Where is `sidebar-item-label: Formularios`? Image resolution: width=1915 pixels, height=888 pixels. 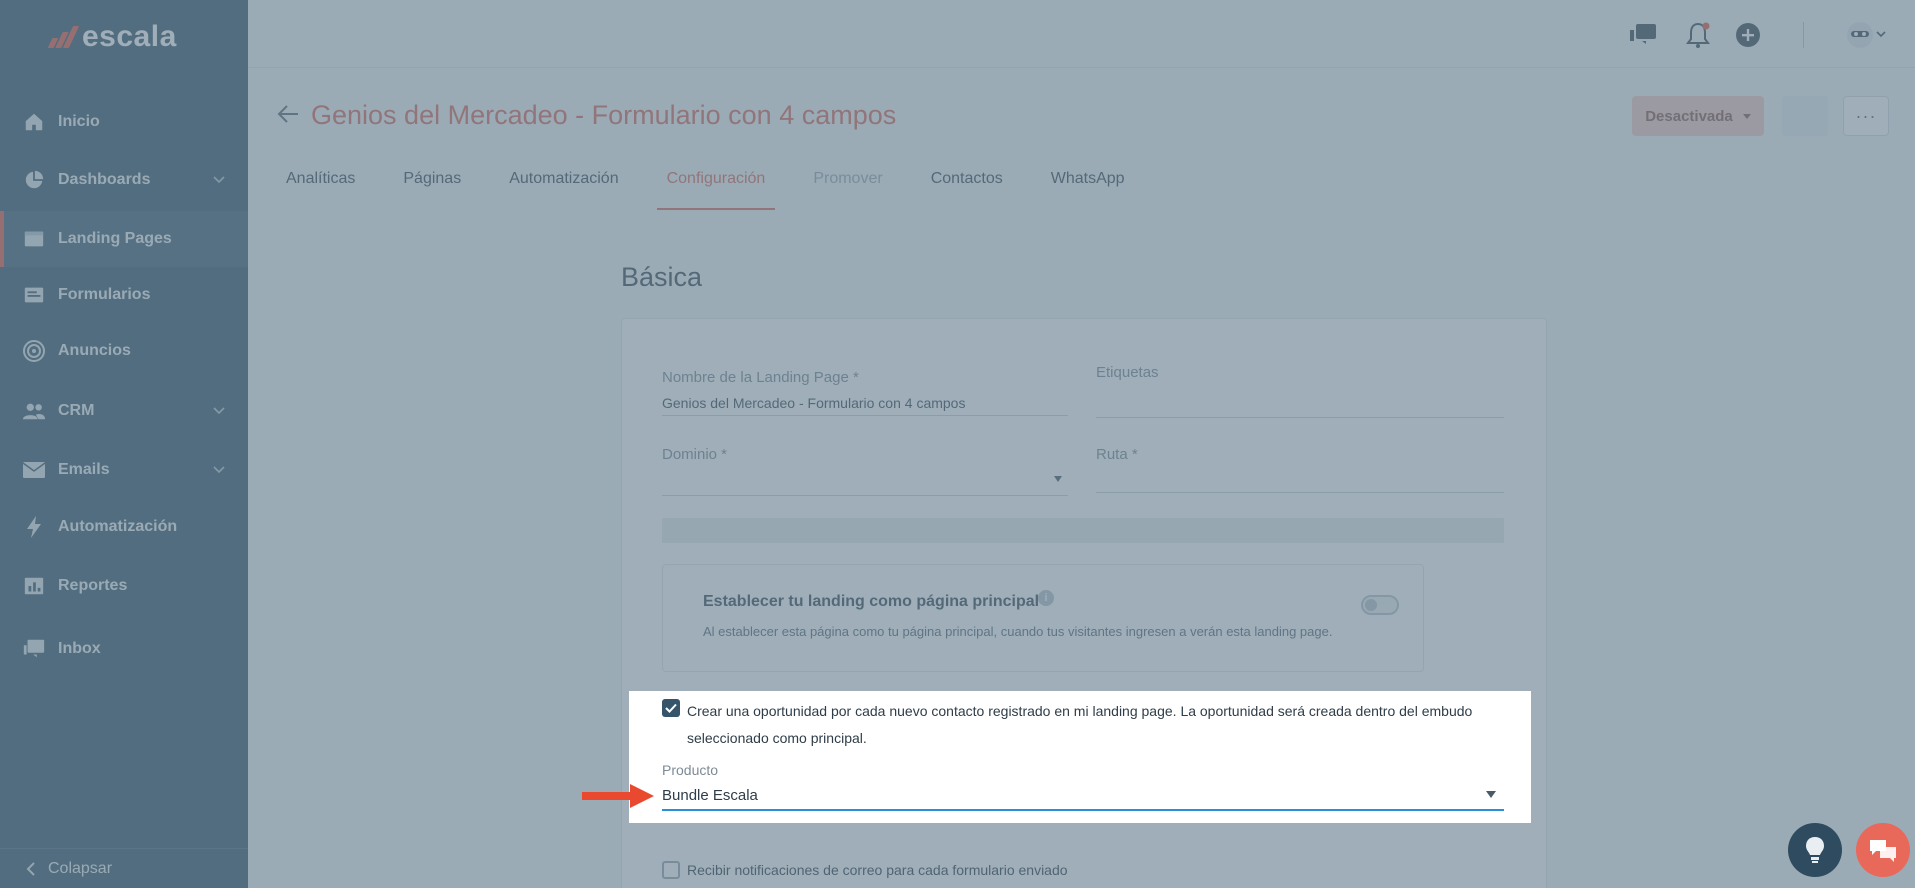
sidebar-item-label: Formularios is located at coordinates (104, 294).